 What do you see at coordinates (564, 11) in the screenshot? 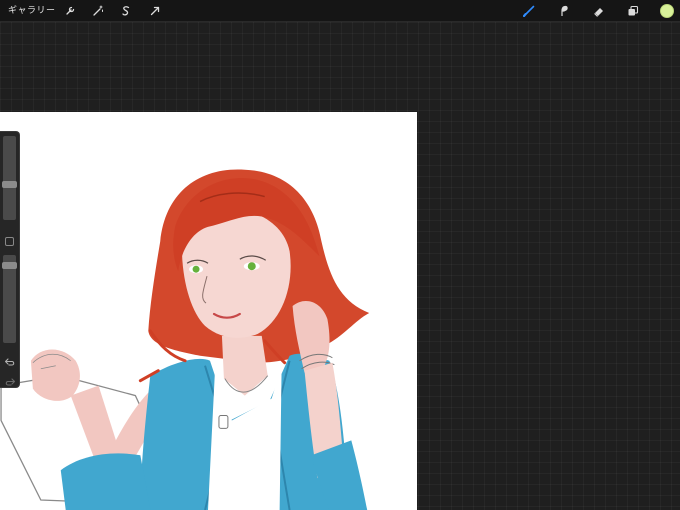
I see `smudge-icon` at bounding box center [564, 11].